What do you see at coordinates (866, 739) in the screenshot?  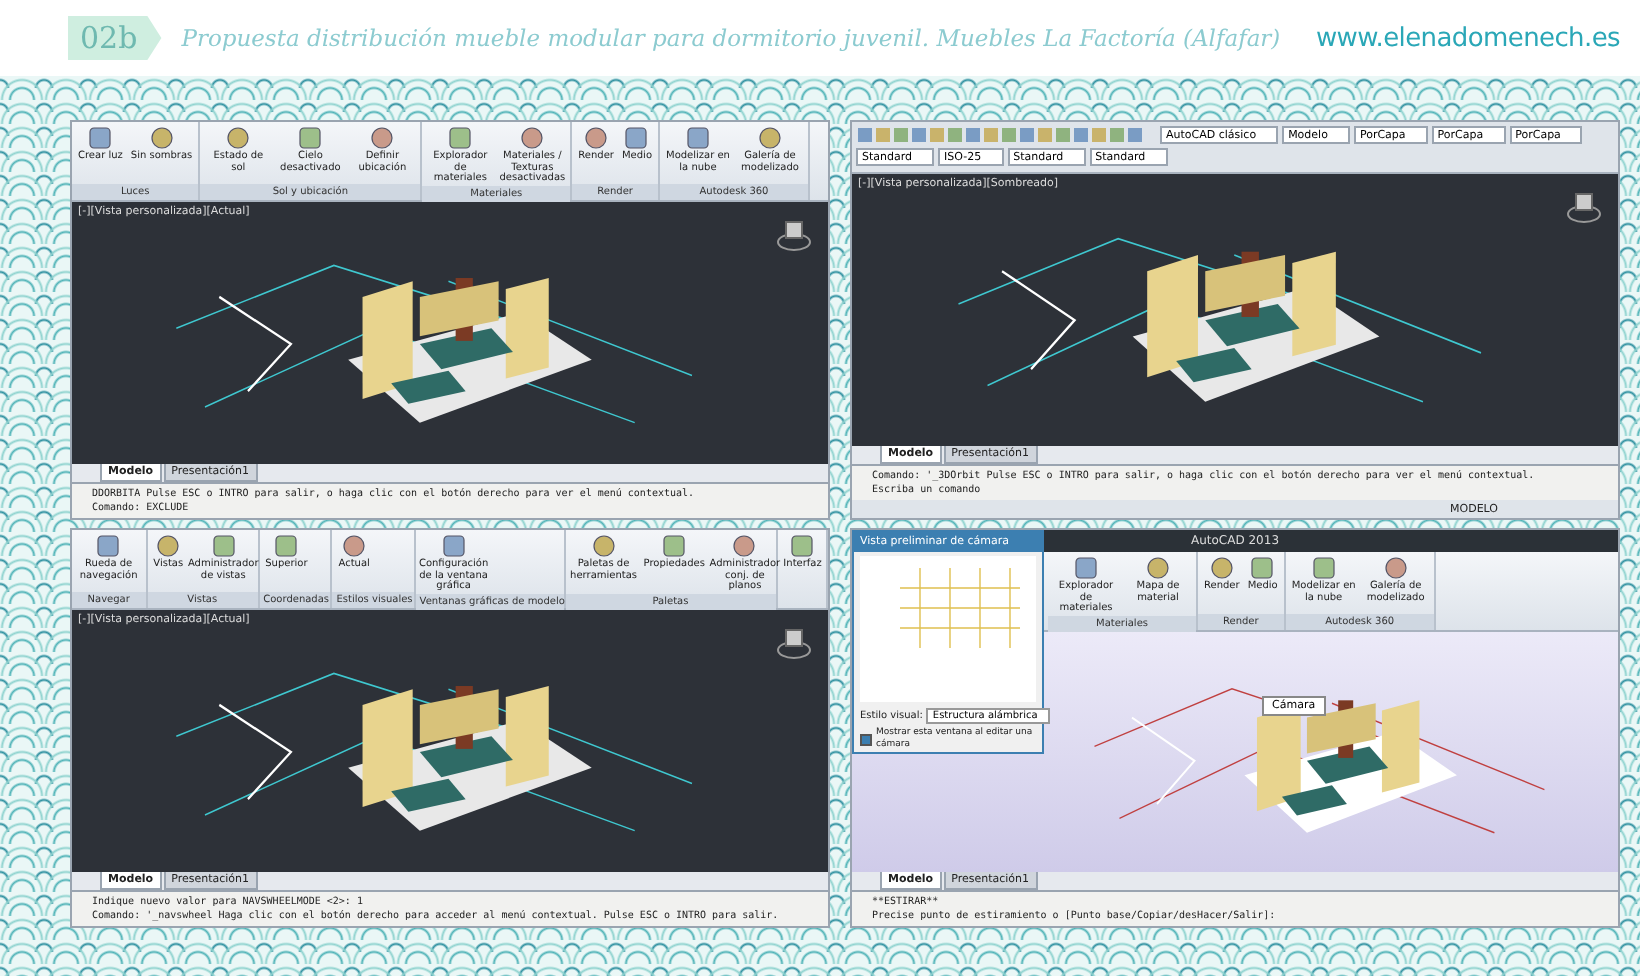 I see `checkbox` at bounding box center [866, 739].